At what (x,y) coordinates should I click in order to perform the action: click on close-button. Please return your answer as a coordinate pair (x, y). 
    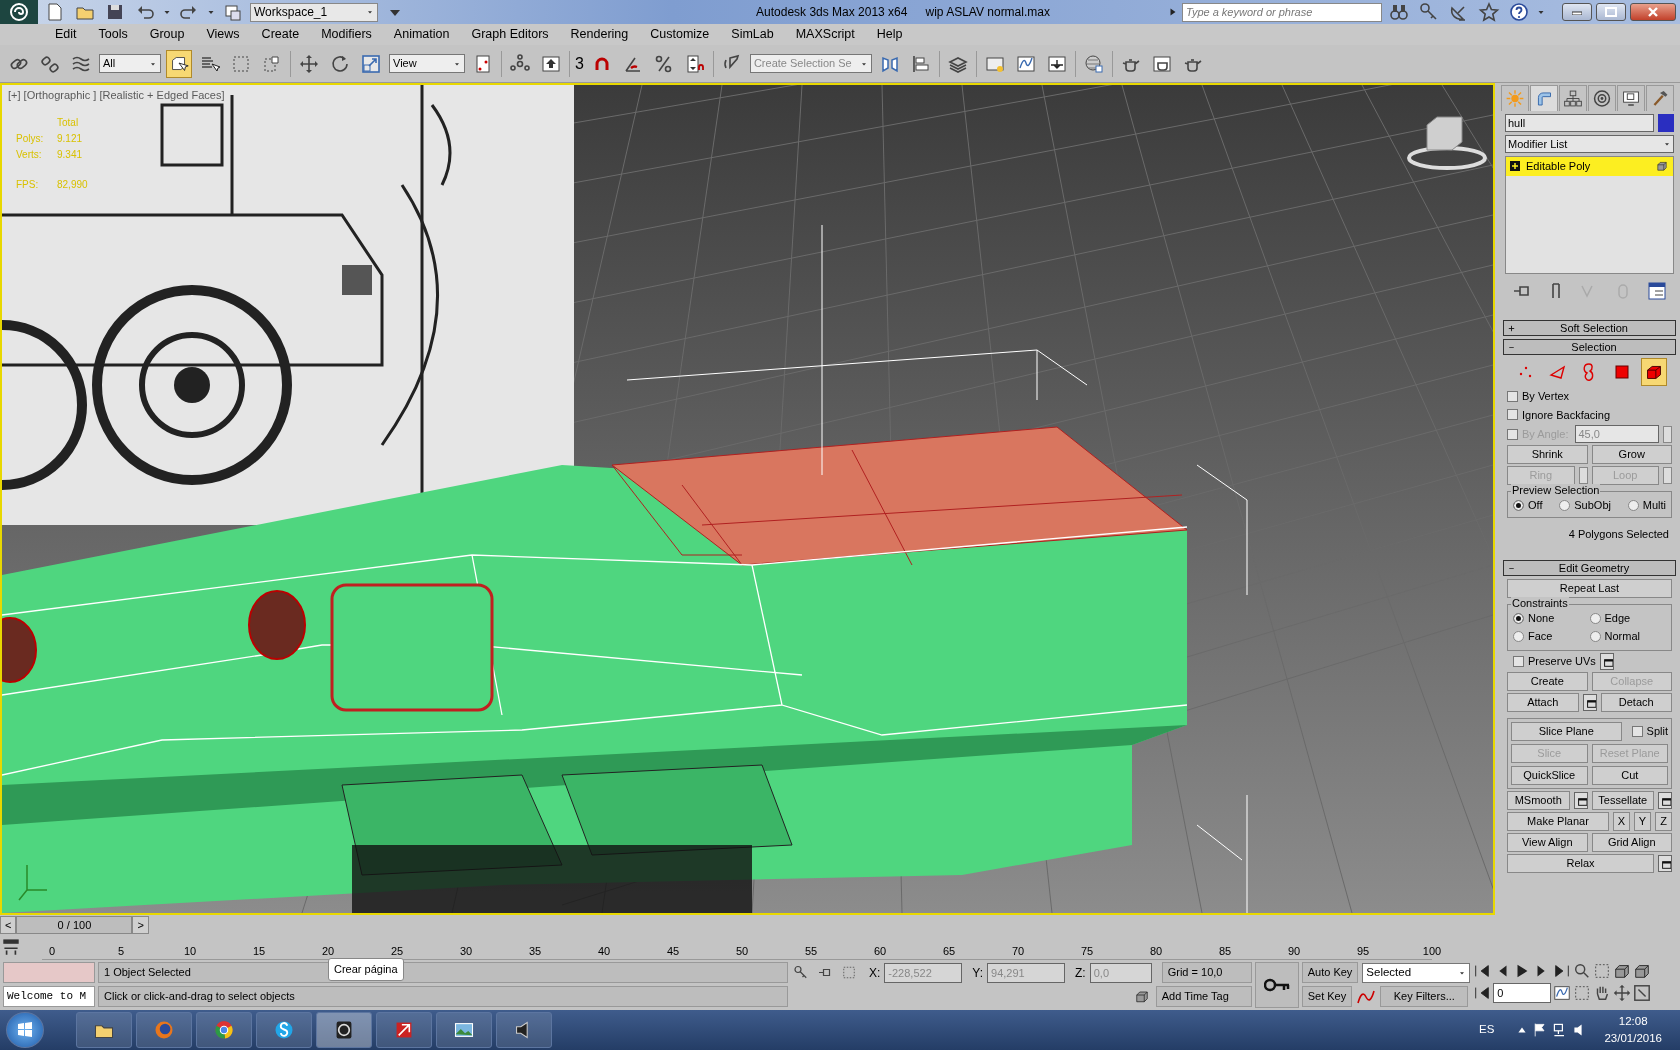
    Looking at the image, I should click on (1653, 12).